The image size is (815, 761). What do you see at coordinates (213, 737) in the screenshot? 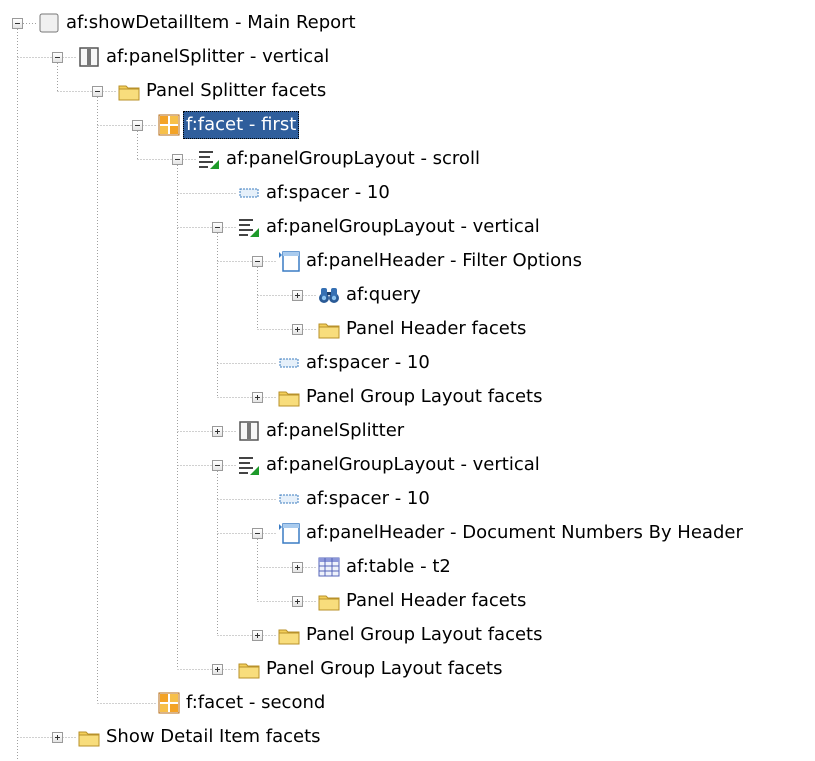
I see `tree-node-label: Show Detail Item facets` at bounding box center [213, 737].